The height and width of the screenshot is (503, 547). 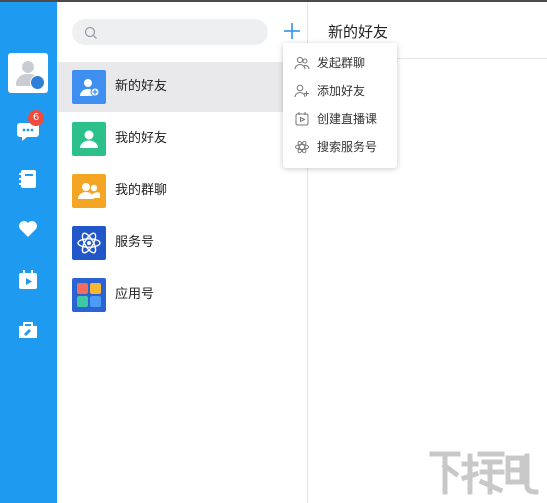 What do you see at coordinates (484, 473) in the screenshot?
I see `watermark-logo` at bounding box center [484, 473].